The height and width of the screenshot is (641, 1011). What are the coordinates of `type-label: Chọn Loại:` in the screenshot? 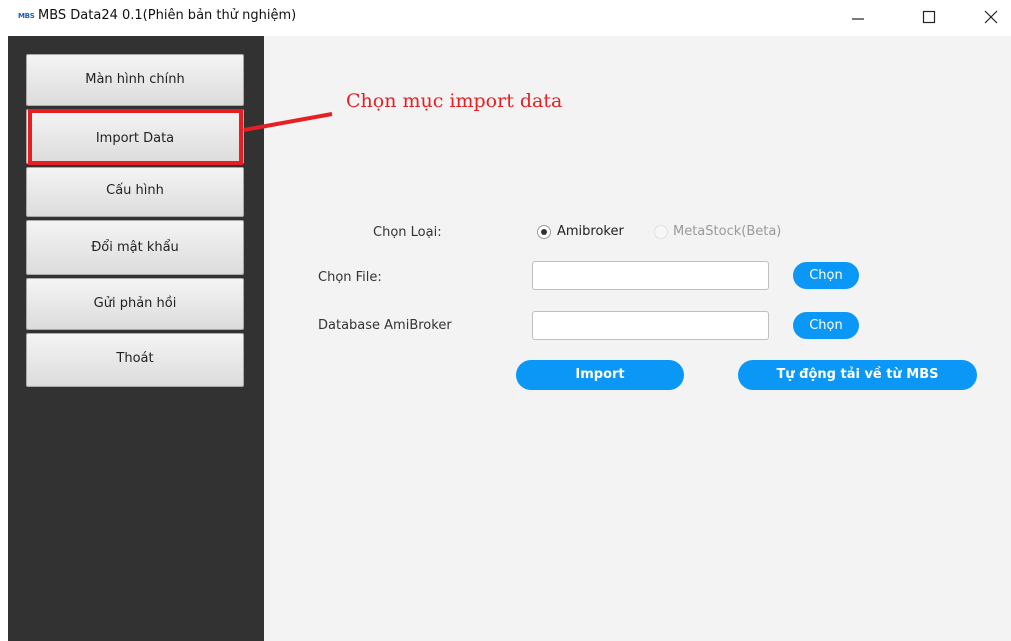 It's located at (407, 232).